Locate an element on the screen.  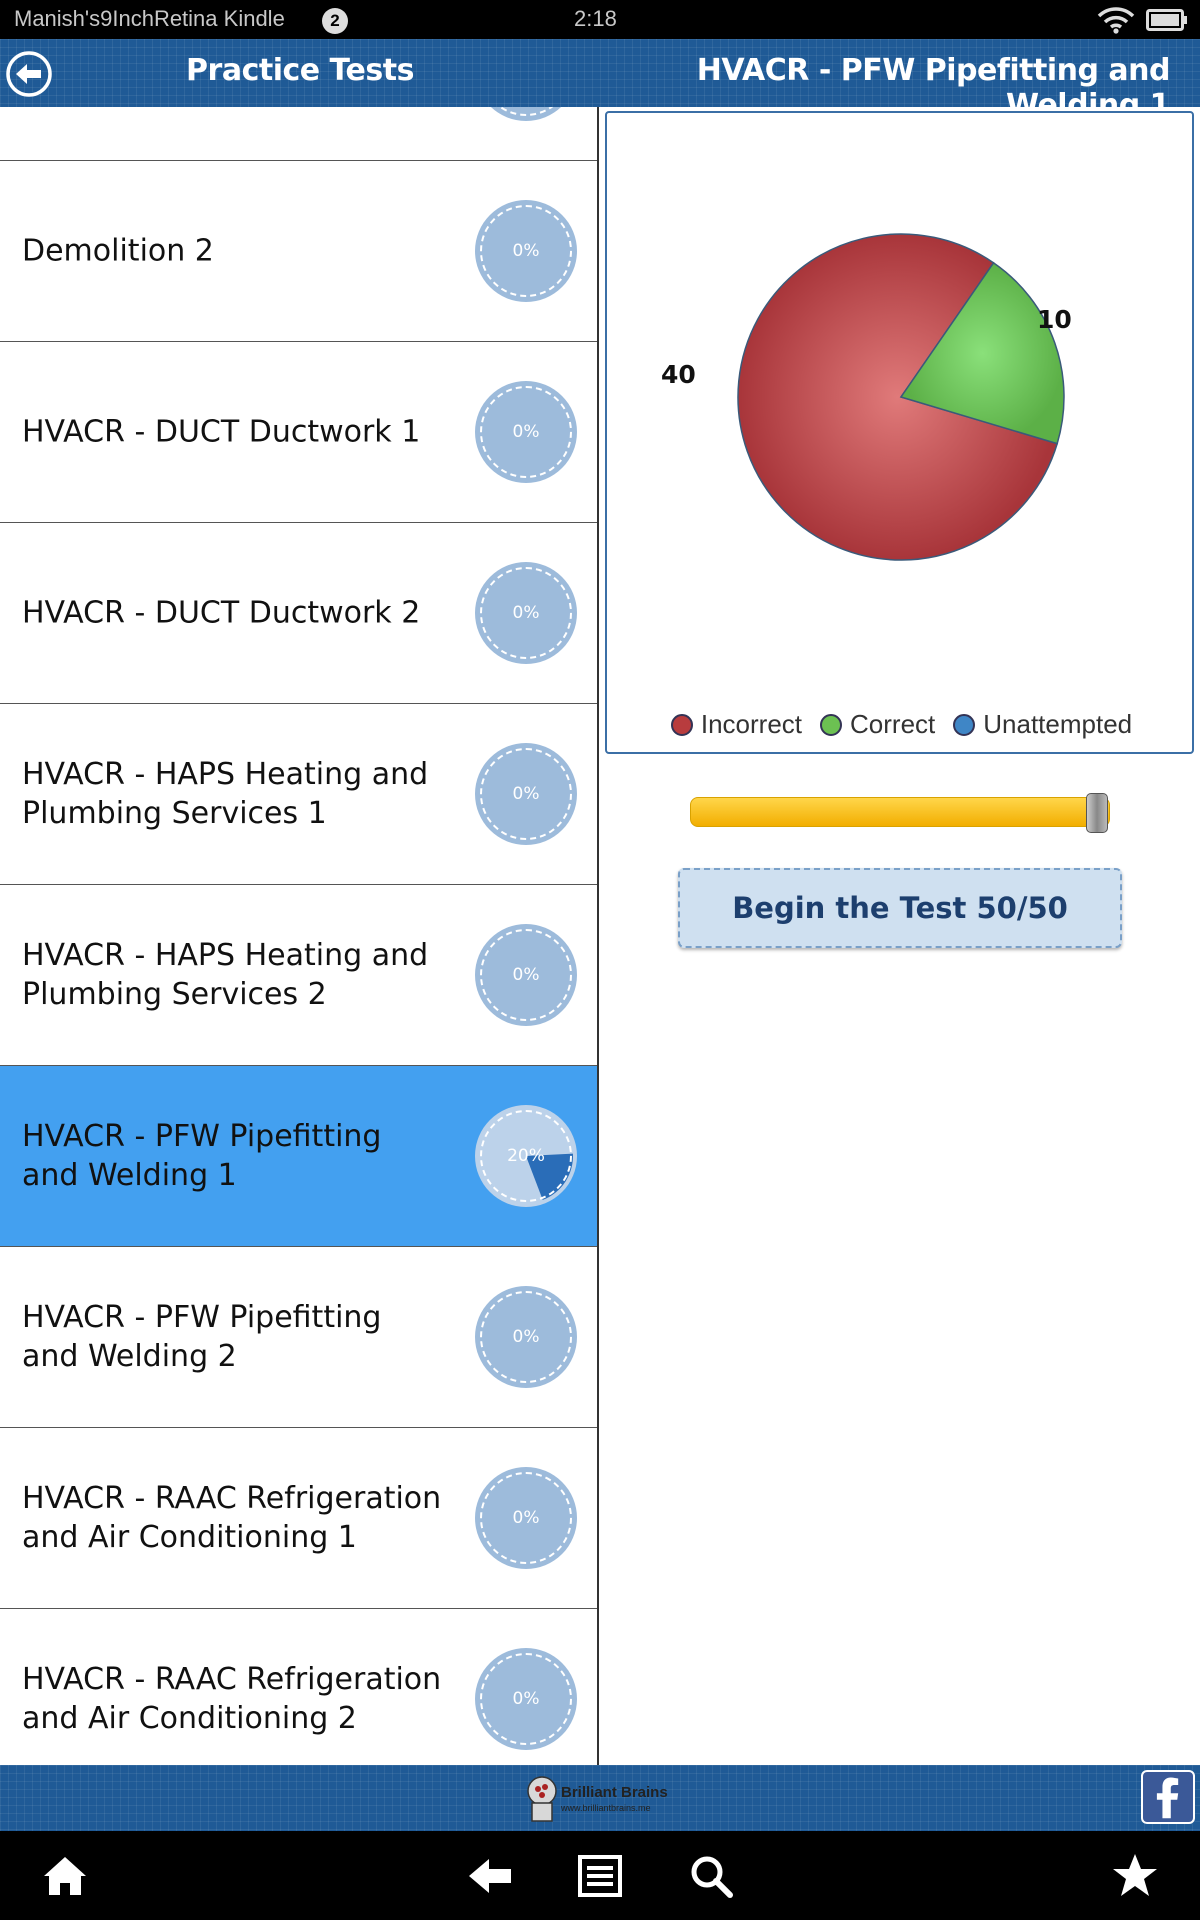
status-clock: 2:18 is located at coordinates (595, 18).